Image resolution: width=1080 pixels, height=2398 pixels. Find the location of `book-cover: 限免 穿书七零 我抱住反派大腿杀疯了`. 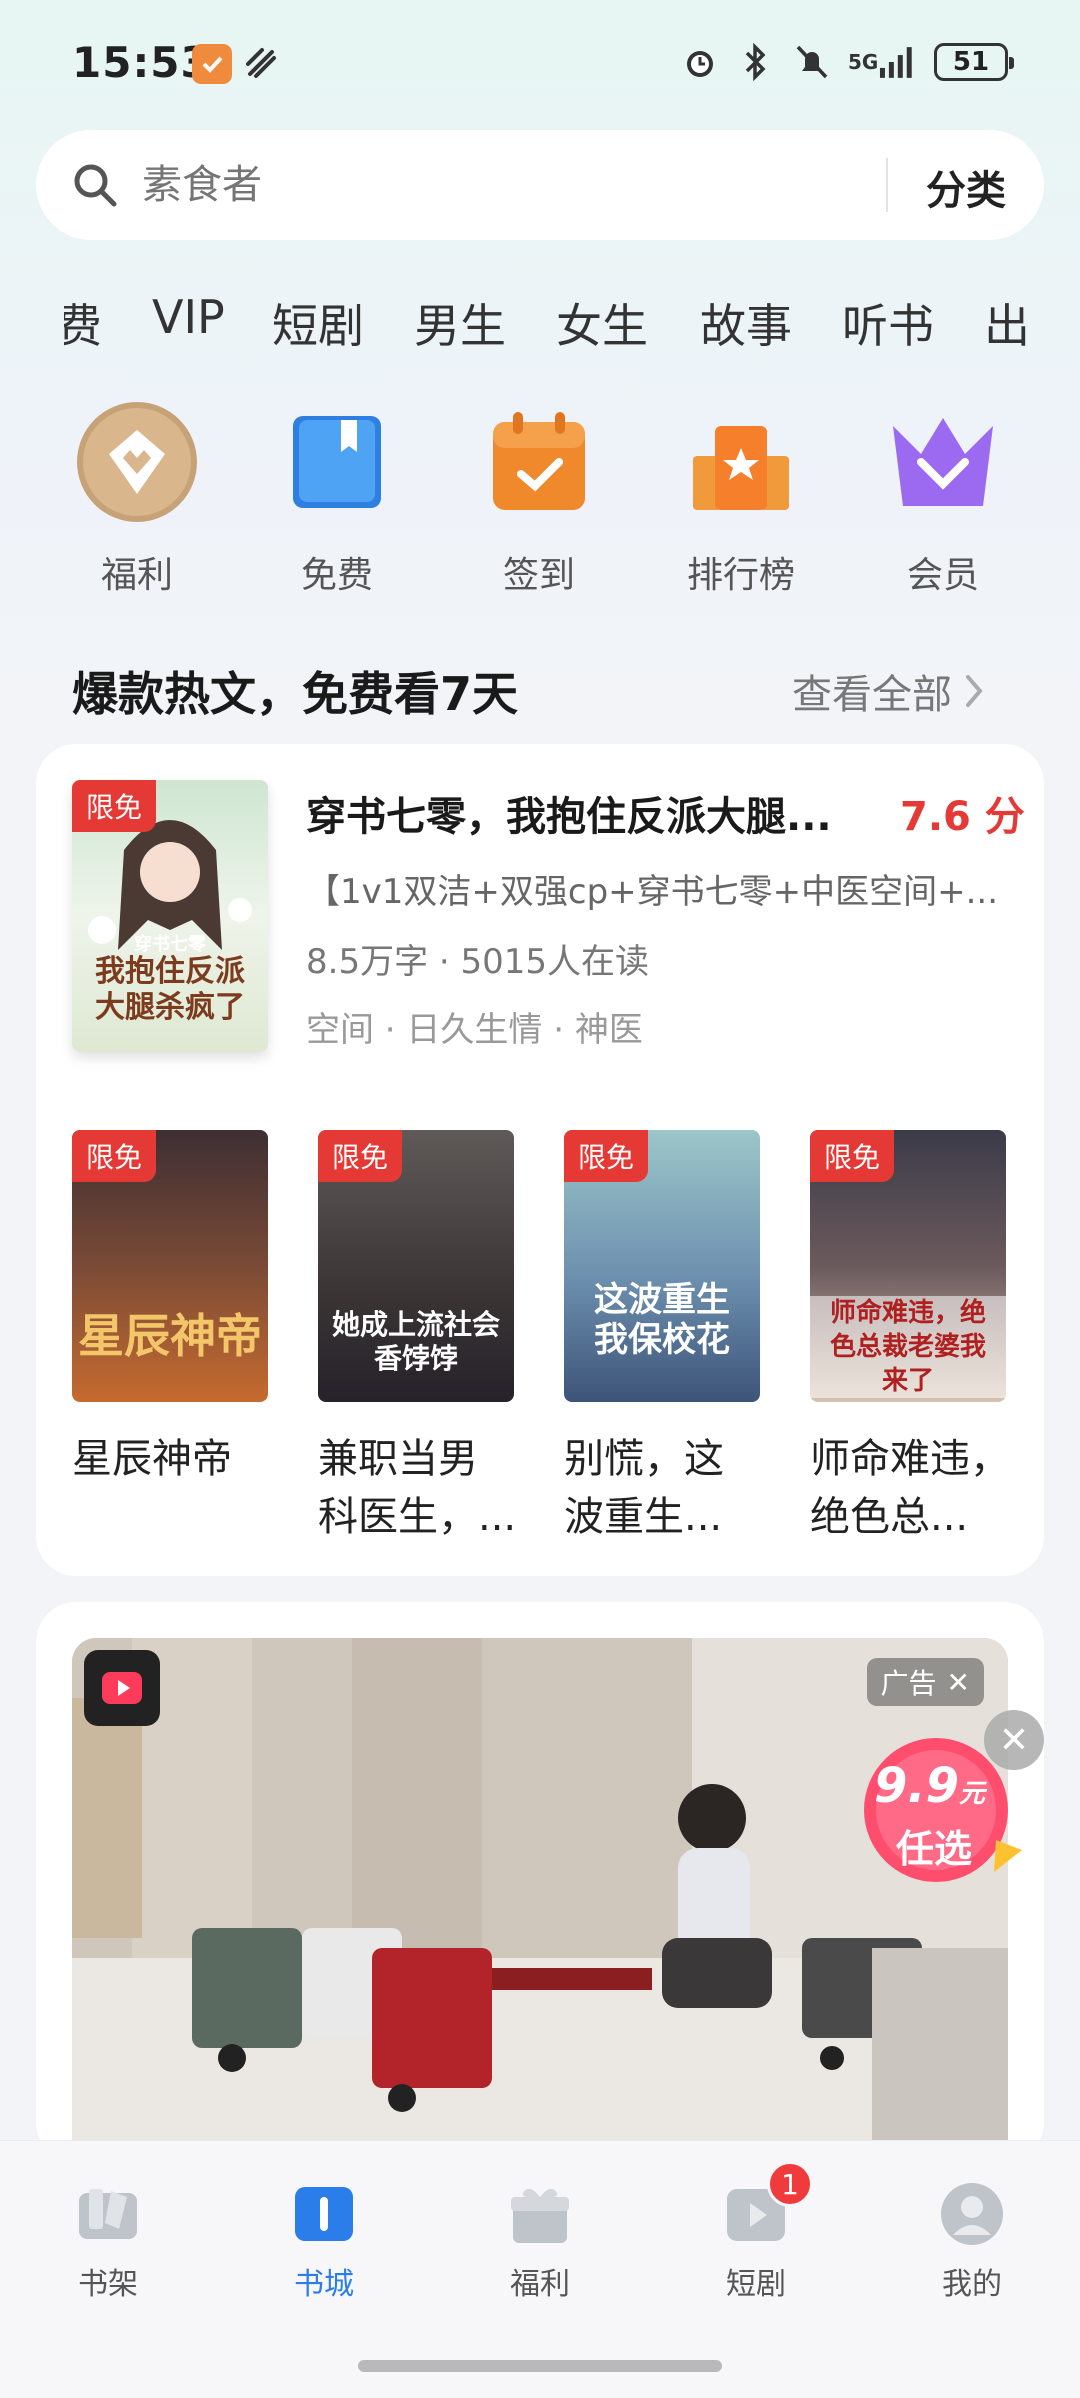

book-cover: 限免 穿书七零 我抱住反派大腿杀疯了 is located at coordinates (170, 916).